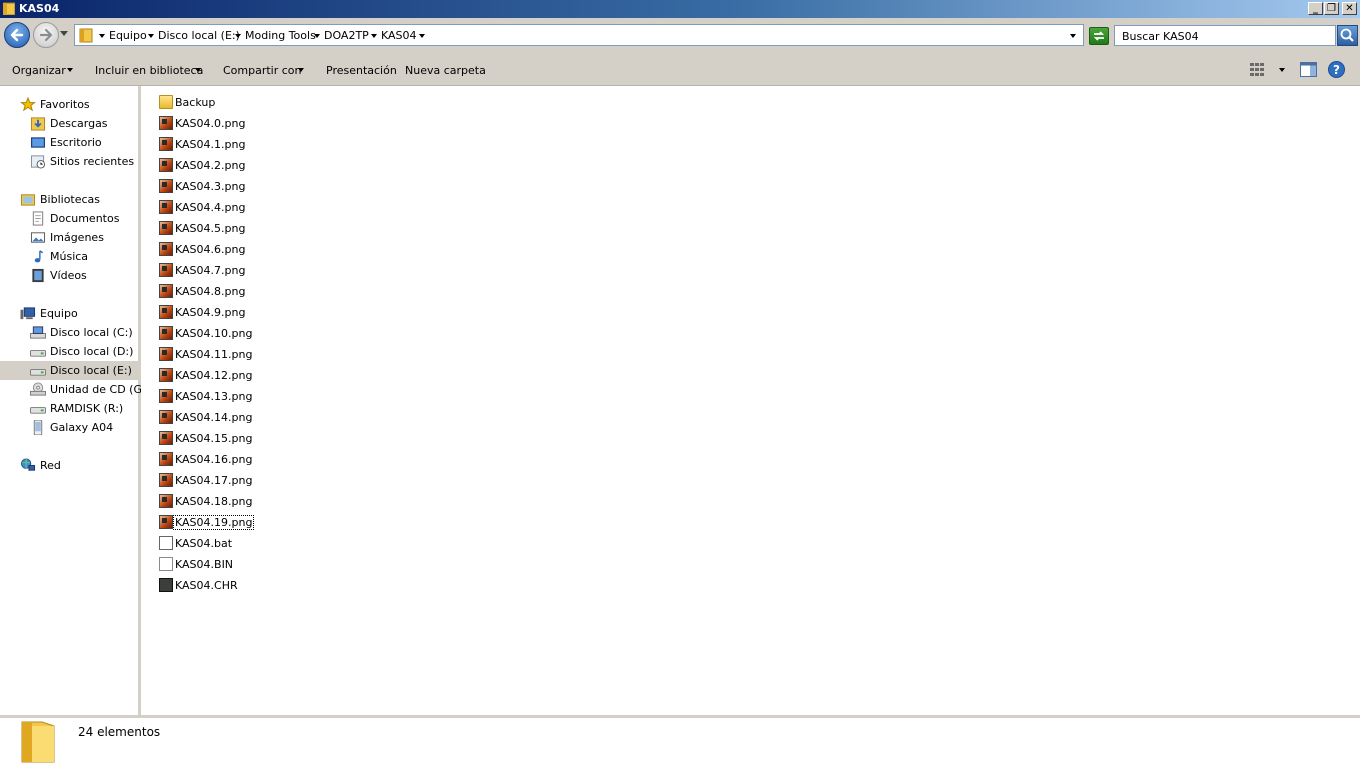 The width and height of the screenshot is (1360, 768). Describe the element at coordinates (399, 35) in the screenshot. I see `breadcrumb-kas04: KAS04` at that location.